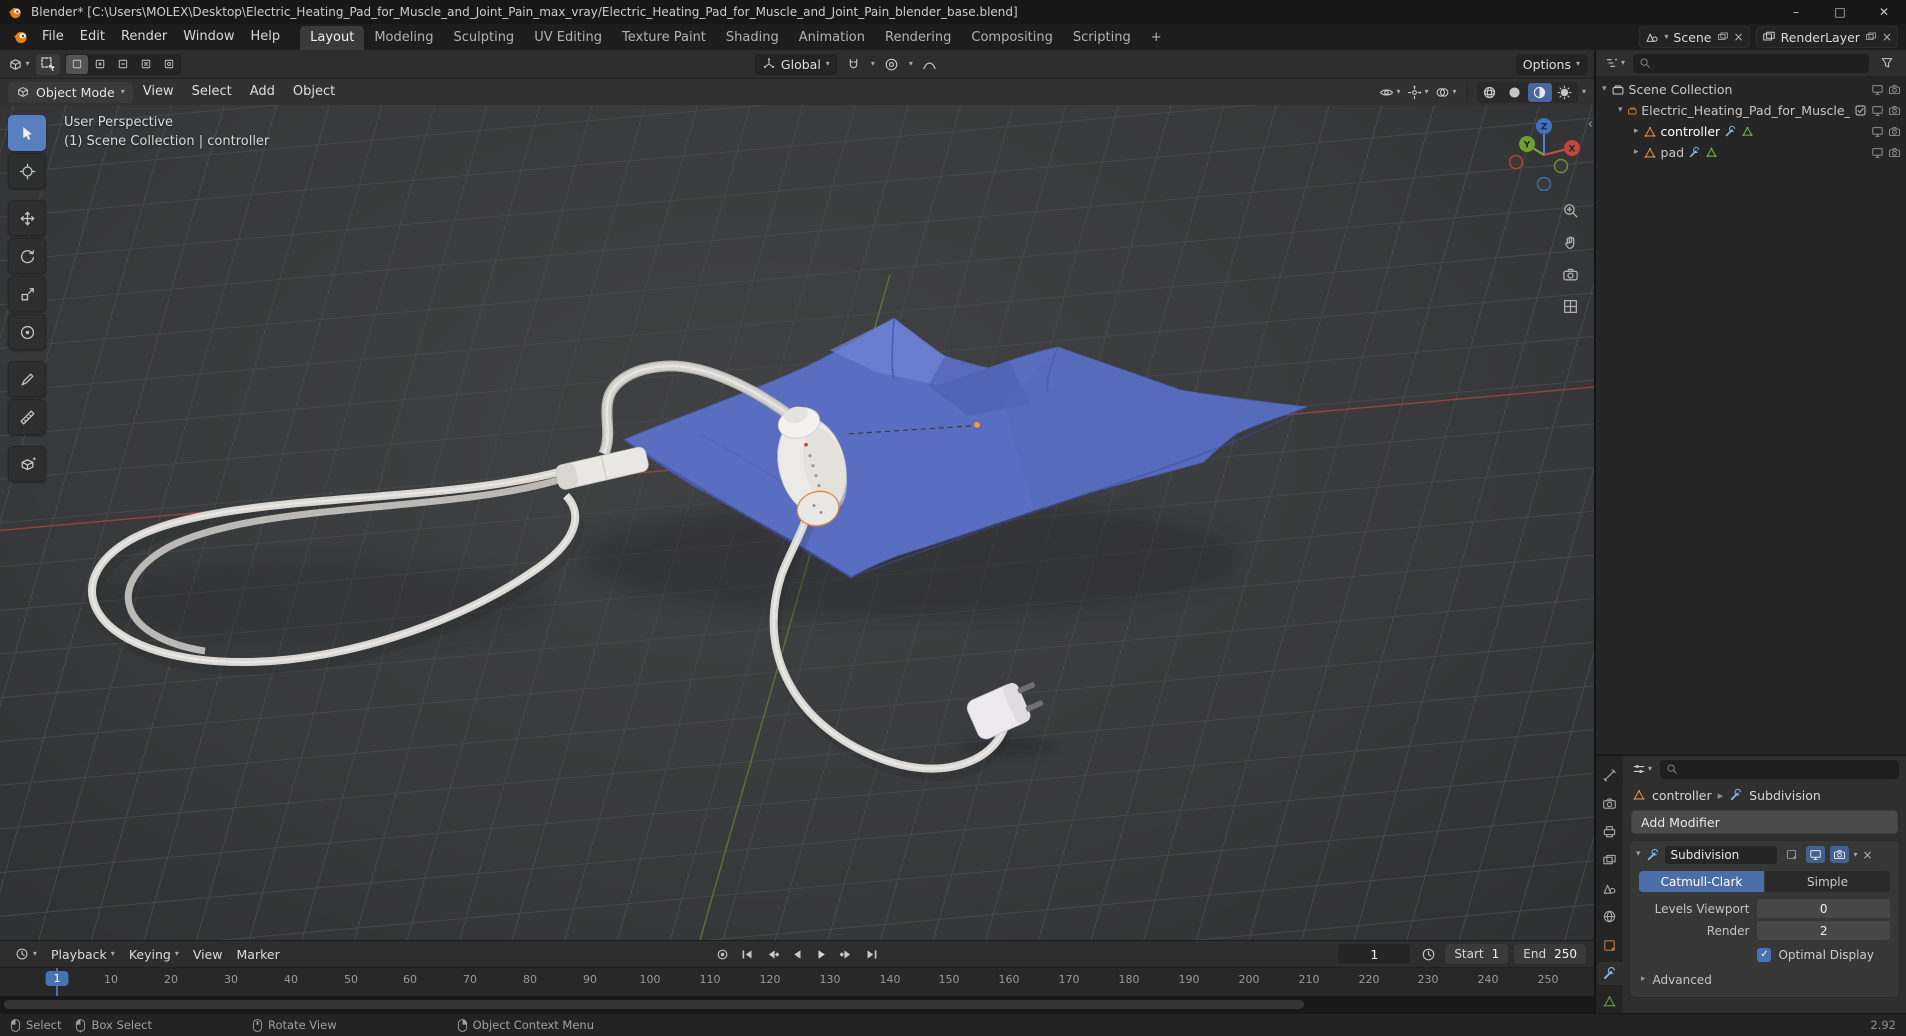  I want to click on tab-view-layer, so click(1610, 860).